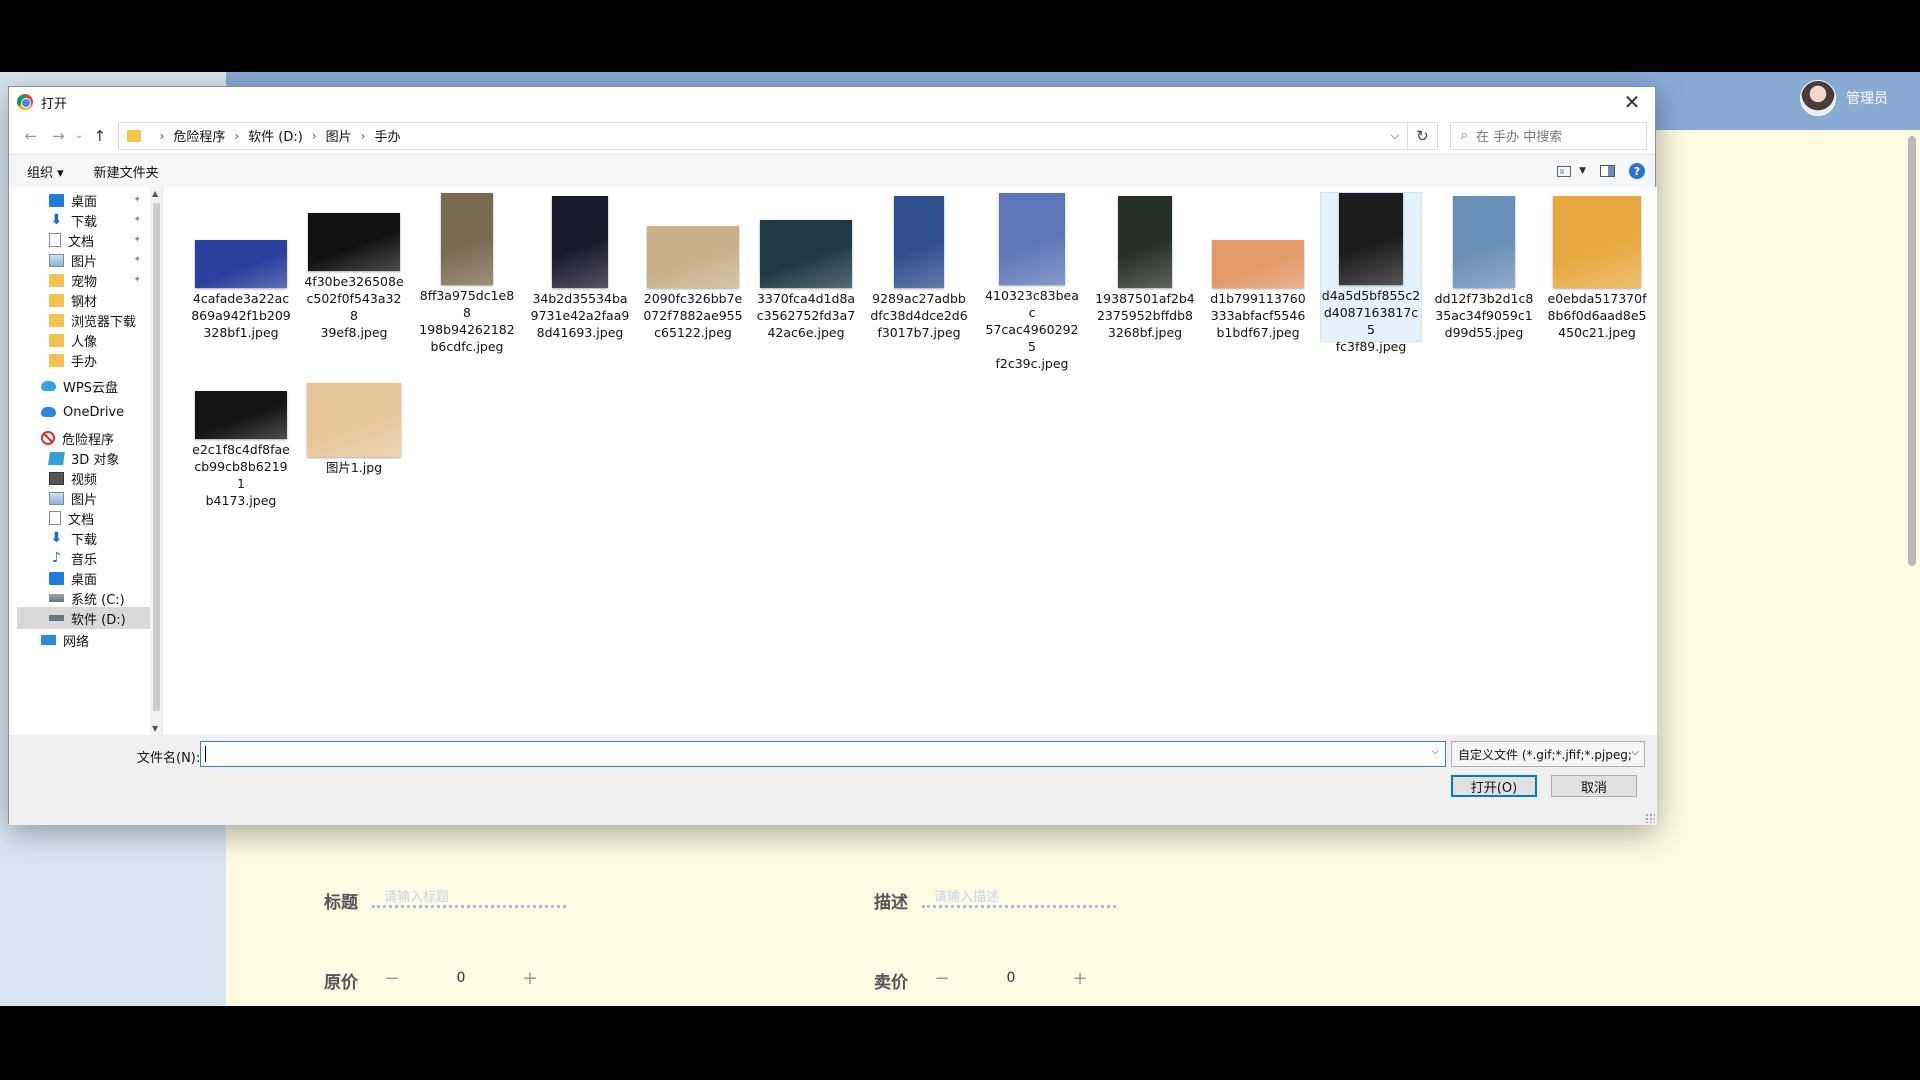  Describe the element at coordinates (1650, 818) in the screenshot. I see `resize-grip` at that location.